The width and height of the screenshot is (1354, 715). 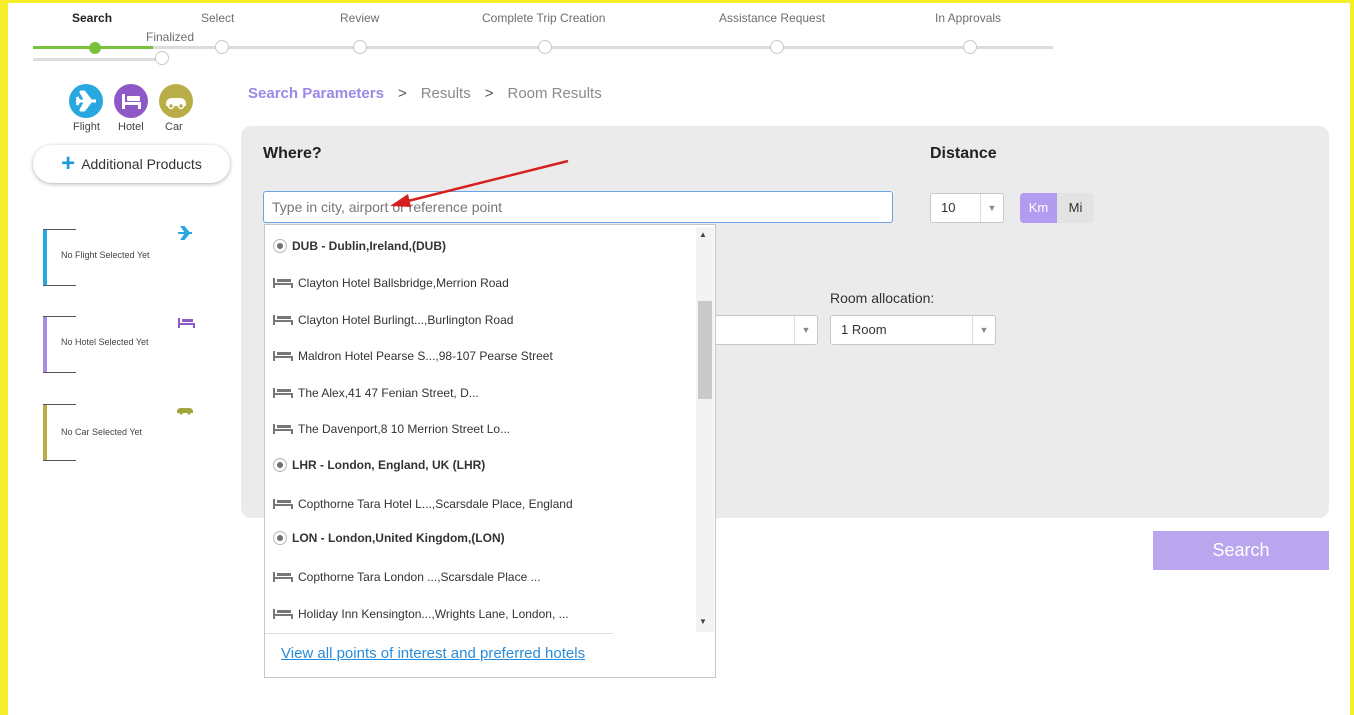 I want to click on distance-value: 10, so click(x=948, y=207).